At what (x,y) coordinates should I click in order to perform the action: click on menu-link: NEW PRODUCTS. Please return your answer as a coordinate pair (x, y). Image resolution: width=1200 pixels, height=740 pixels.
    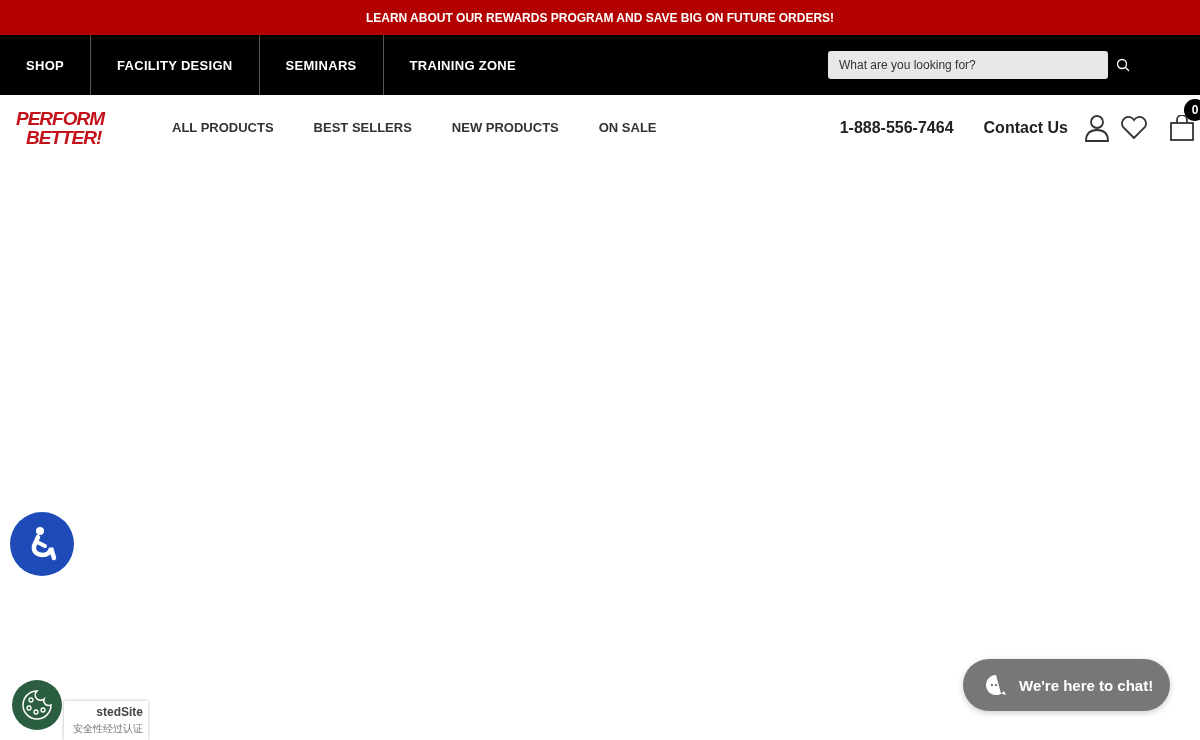
    Looking at the image, I should click on (505, 127).